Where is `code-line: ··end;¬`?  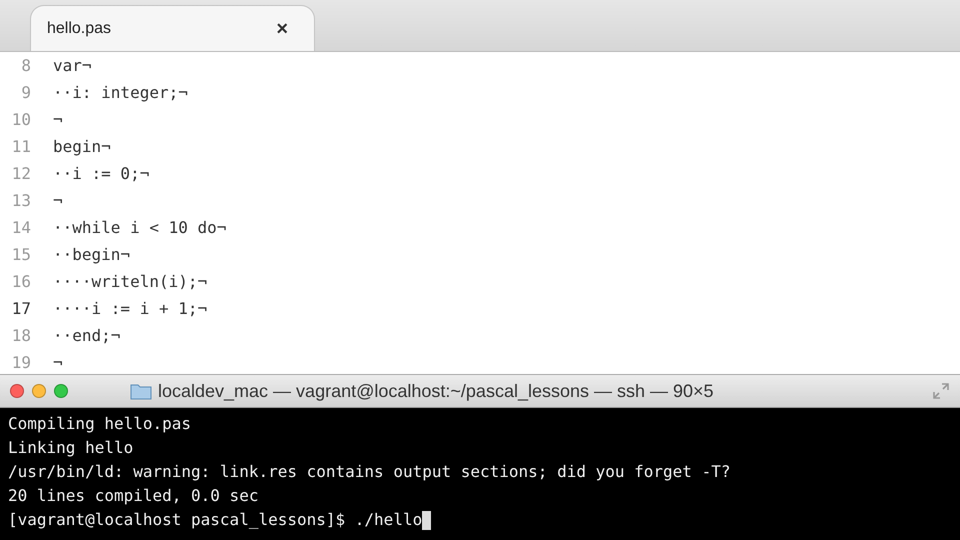
code-line: ··end;¬ is located at coordinates (86, 336).